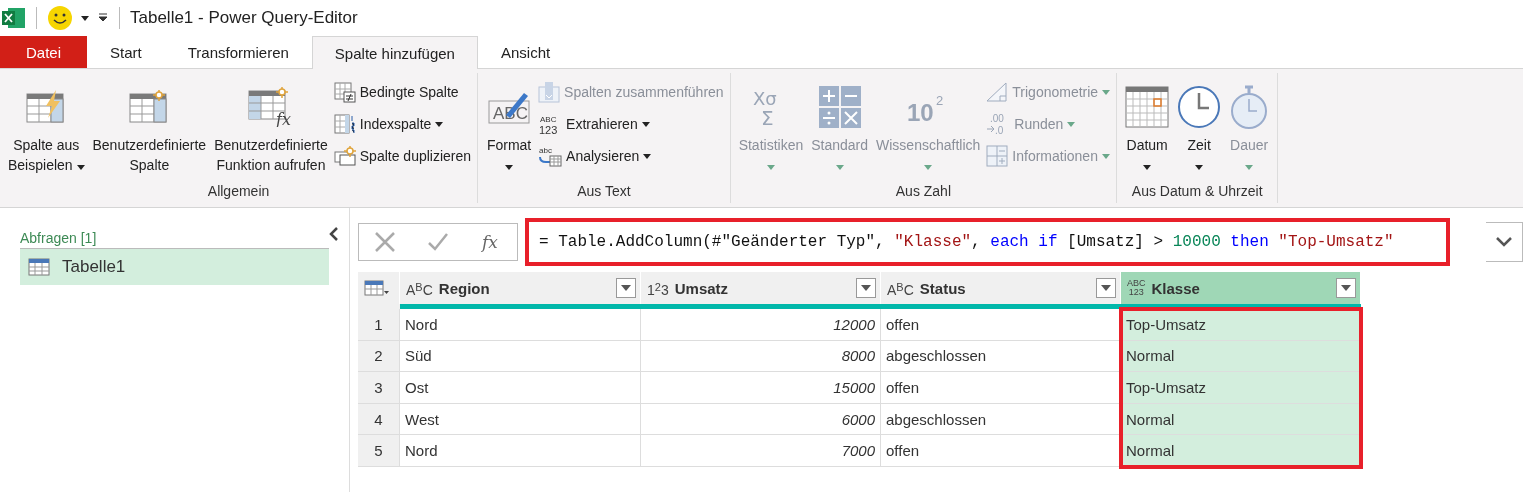 This screenshot has width=1523, height=492. Describe the element at coordinates (761, 288) in the screenshot. I see `column-header: 1$^{2}$3 Umsatz` at that location.